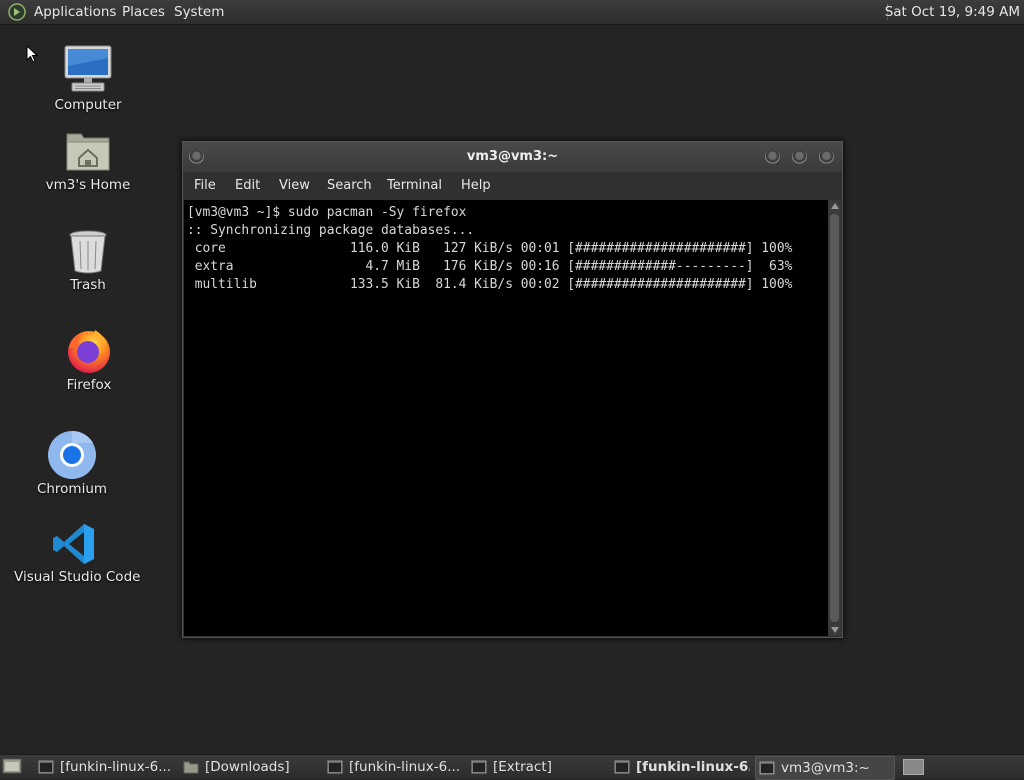 This screenshot has width=1024, height=780. I want to click on taskbar-item: [Extract], so click(536, 767).